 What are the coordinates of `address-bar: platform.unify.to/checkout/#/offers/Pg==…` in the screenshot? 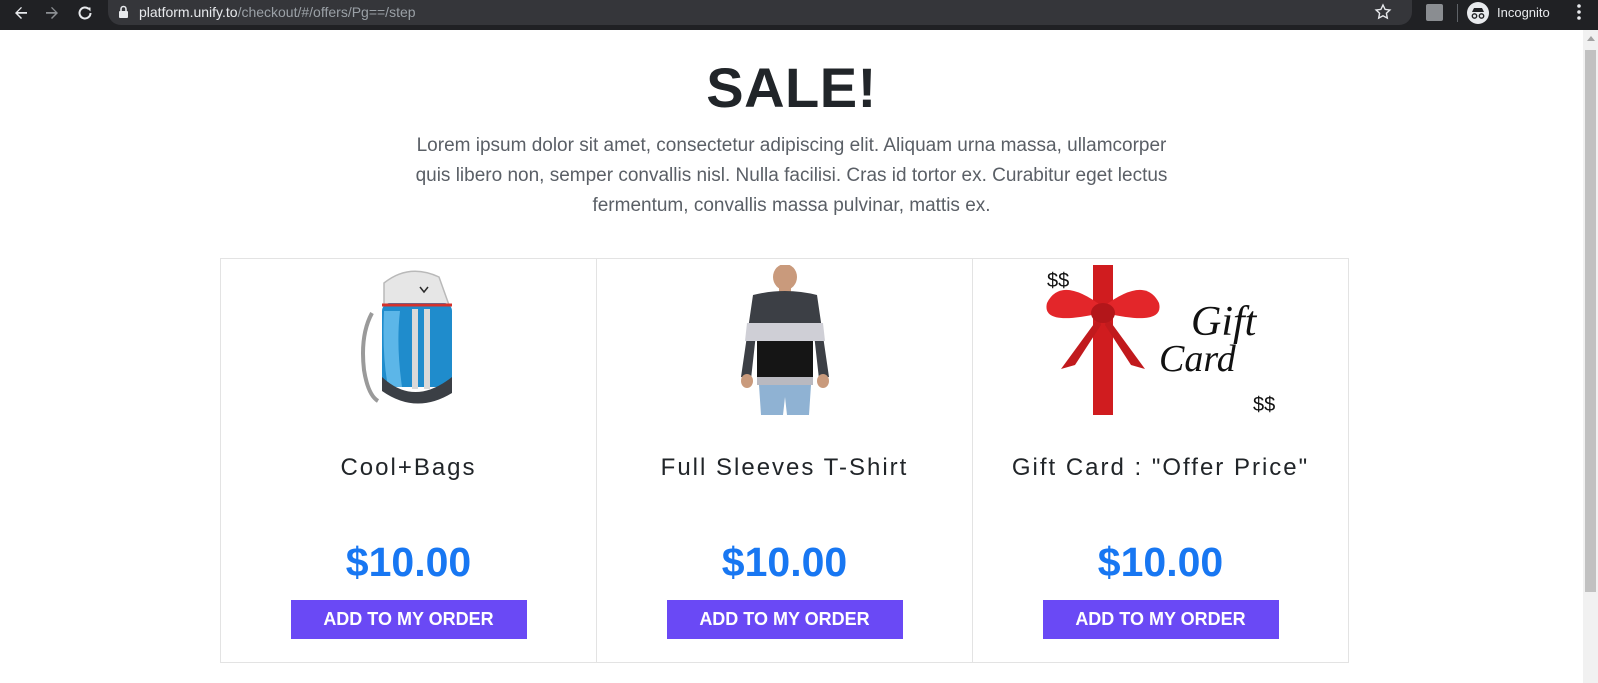 It's located at (760, 12).